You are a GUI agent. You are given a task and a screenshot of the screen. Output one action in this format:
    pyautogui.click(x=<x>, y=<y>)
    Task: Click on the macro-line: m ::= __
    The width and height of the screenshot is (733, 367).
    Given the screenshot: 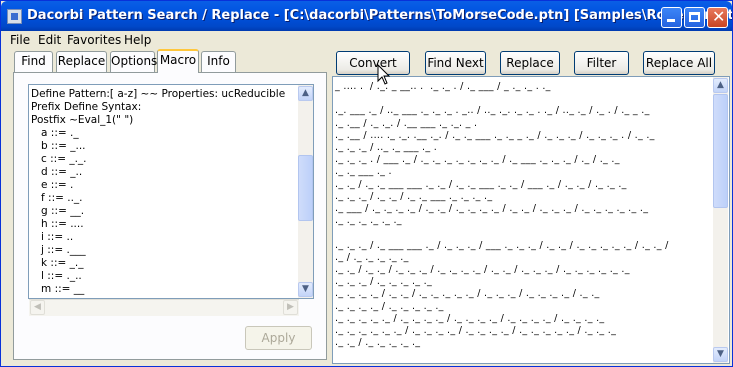 What is the action you would take?
    pyautogui.click(x=58, y=289)
    